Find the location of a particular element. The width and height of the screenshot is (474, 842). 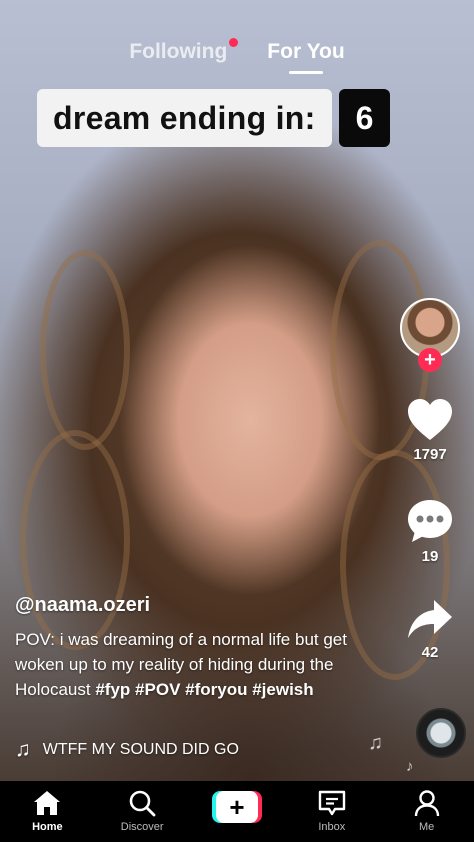

comment-button: 19 is located at coordinates (430, 531).